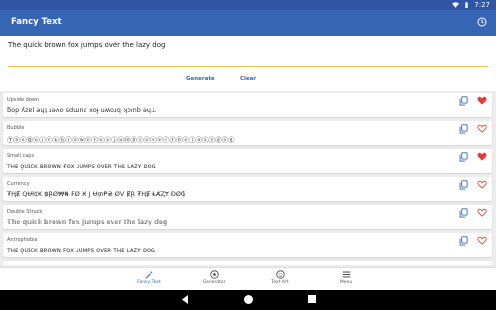 This screenshot has height=310, width=496. What do you see at coordinates (22, 240) in the screenshot?
I see `style-name: Antrophobia` at bounding box center [22, 240].